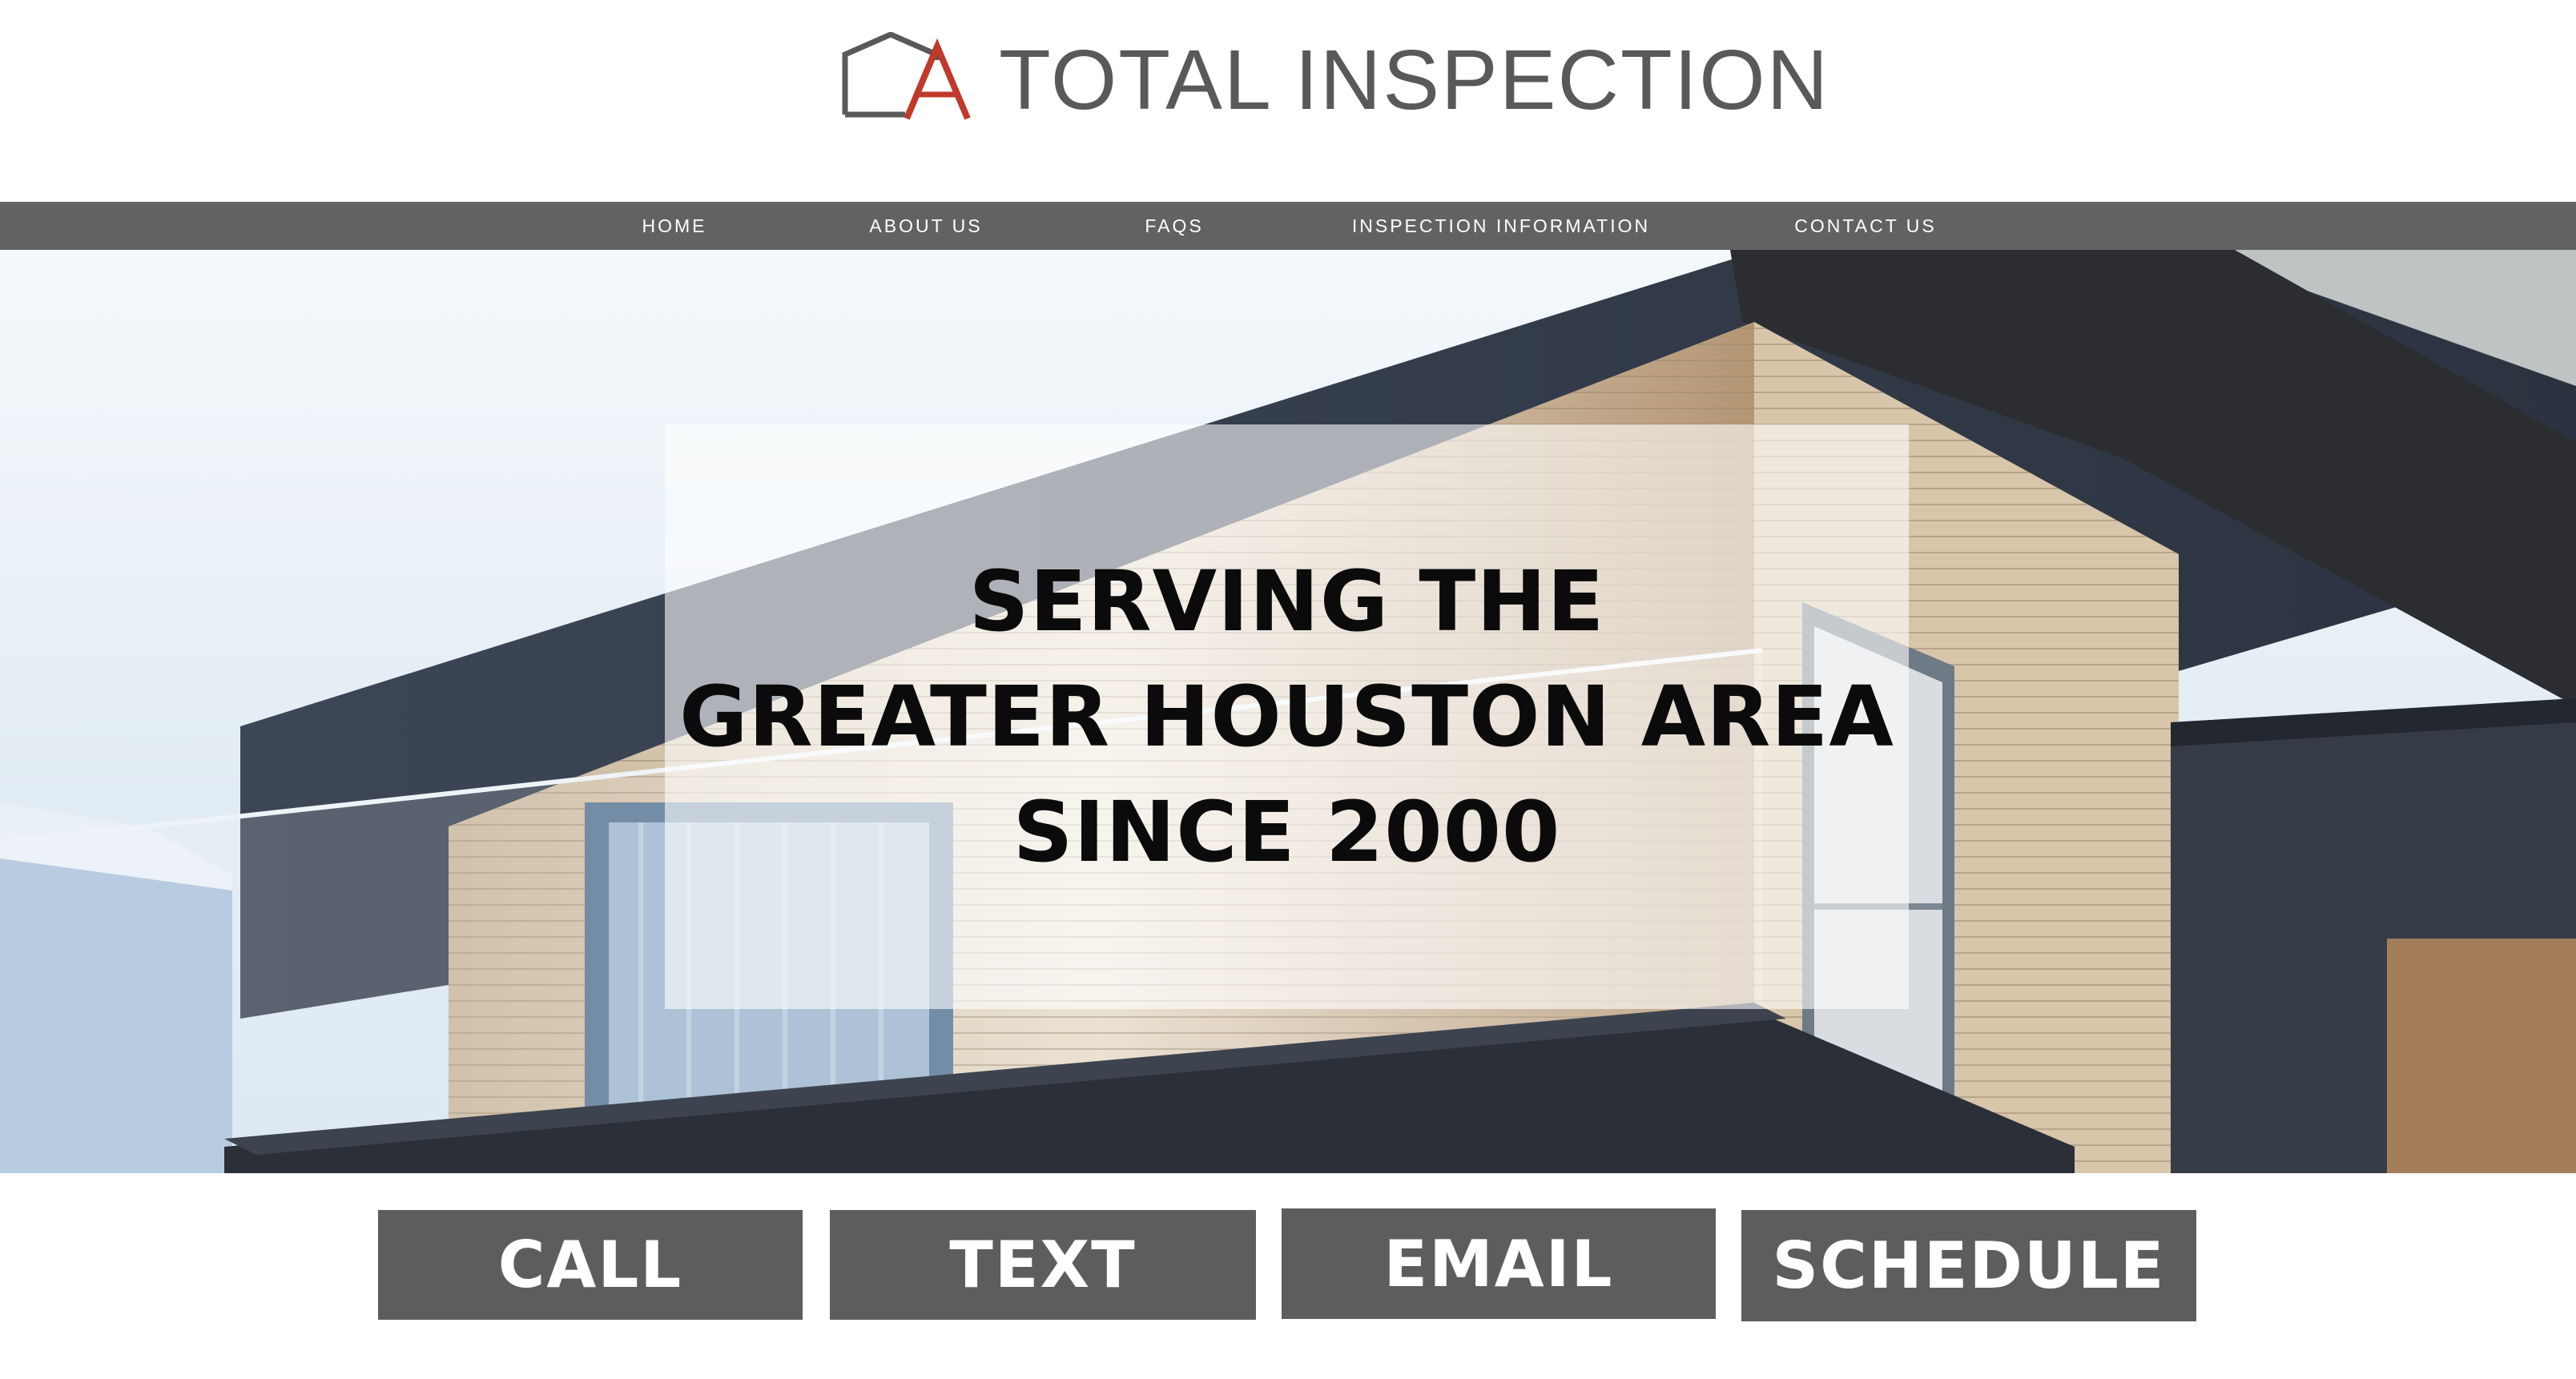 The height and width of the screenshot is (1379, 2576). I want to click on site-header: TOTAL INSPECTION, so click(1288, 101).